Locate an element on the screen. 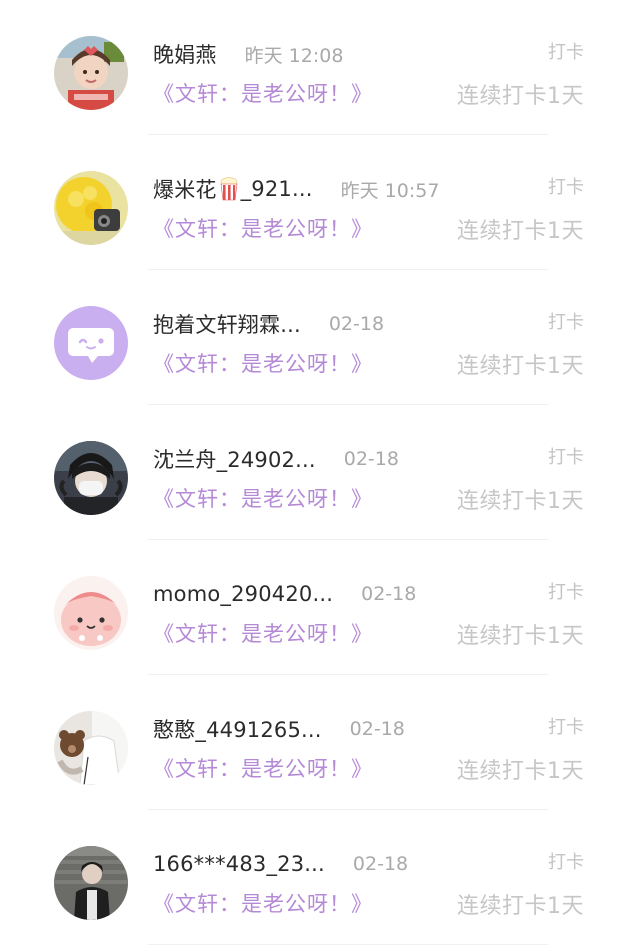  avatar-yellow-flower is located at coordinates (91, 208).